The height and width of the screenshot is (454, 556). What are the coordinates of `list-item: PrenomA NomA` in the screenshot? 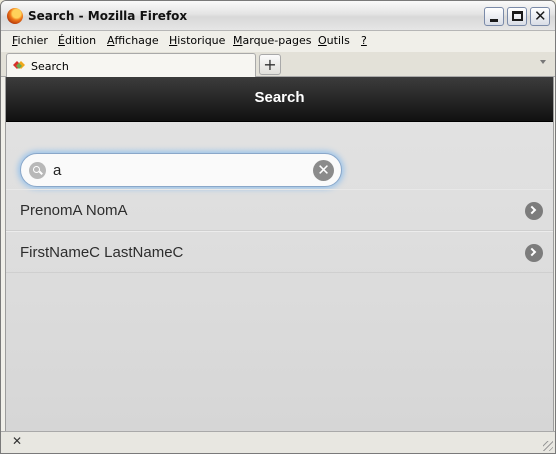 It's located at (279, 210).